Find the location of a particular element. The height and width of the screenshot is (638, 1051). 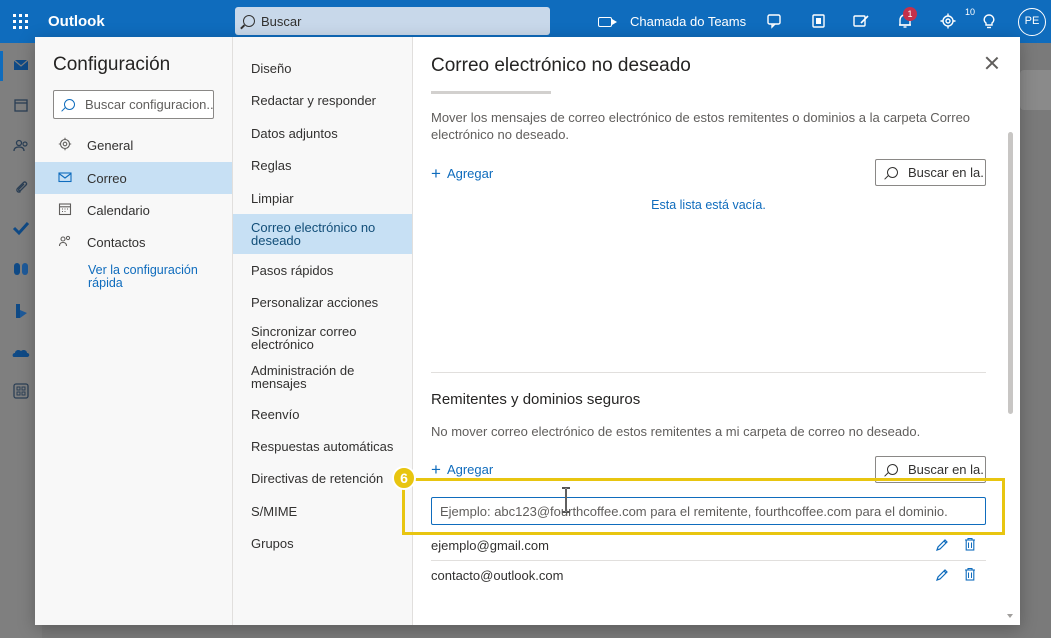

avatar: PE is located at coordinates (1032, 22).